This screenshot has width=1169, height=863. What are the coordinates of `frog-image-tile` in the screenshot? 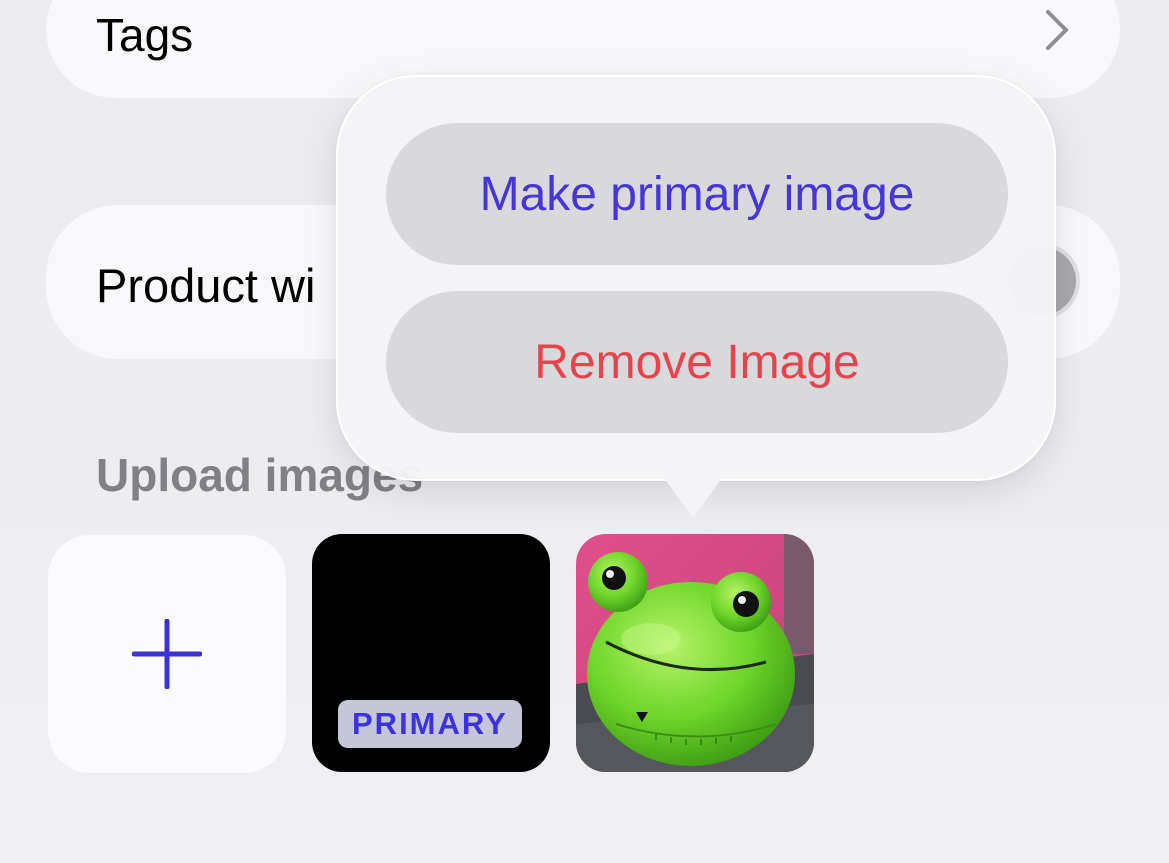 It's located at (695, 653).